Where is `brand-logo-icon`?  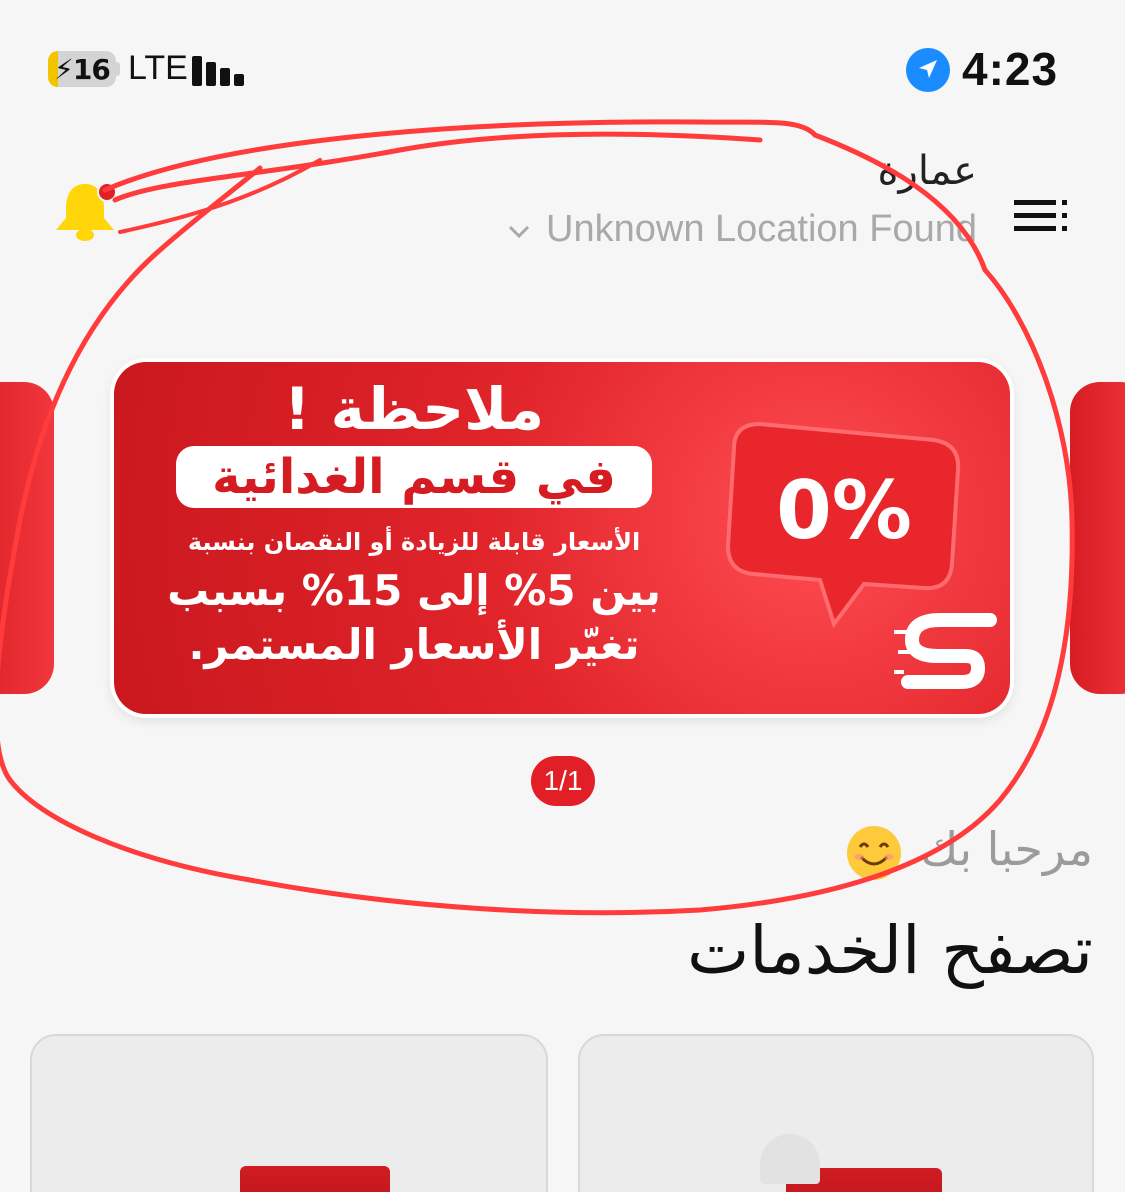 brand-logo-icon is located at coordinates (945, 651).